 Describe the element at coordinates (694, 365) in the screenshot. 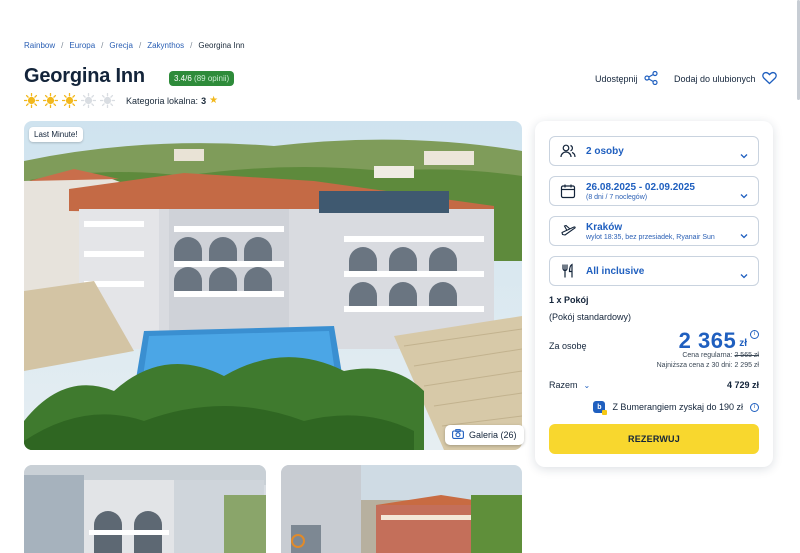

I see `lowest-price-label: Najniższa cena z 30 dni:` at that location.